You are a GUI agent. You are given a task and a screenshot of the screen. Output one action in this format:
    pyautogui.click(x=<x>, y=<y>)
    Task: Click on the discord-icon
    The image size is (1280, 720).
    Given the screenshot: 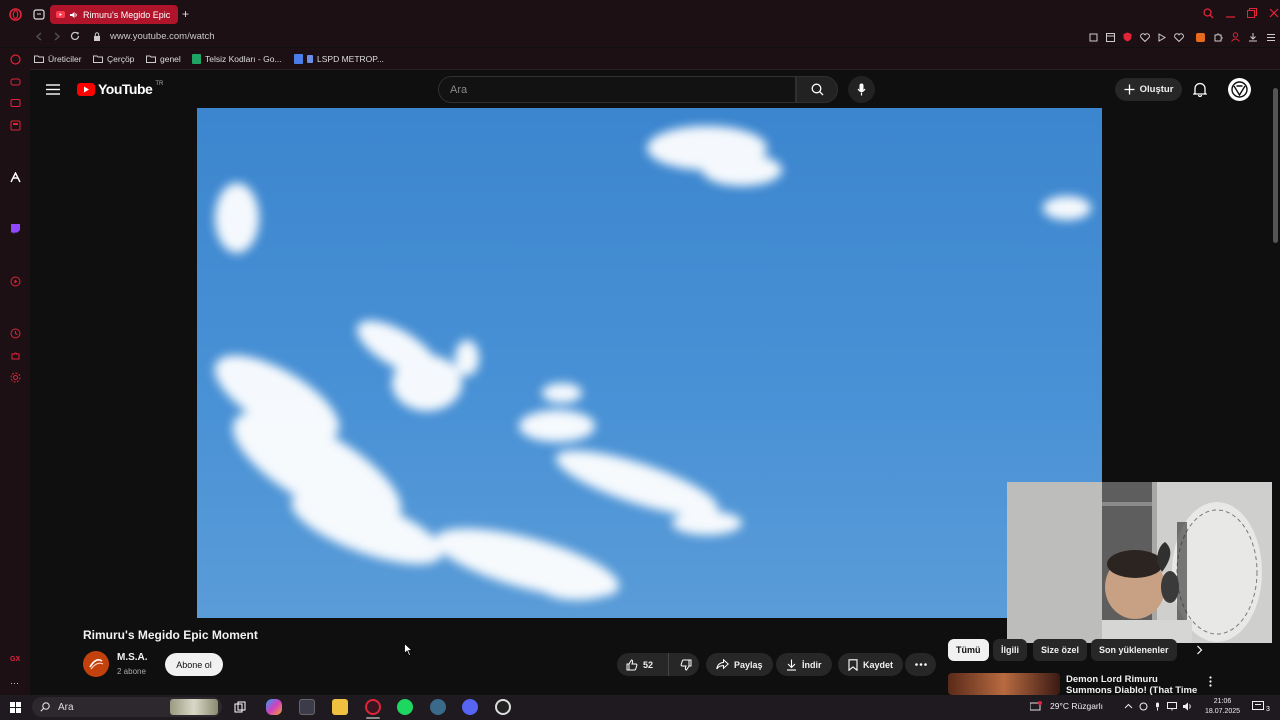 What is the action you would take?
    pyautogui.click(x=470, y=707)
    